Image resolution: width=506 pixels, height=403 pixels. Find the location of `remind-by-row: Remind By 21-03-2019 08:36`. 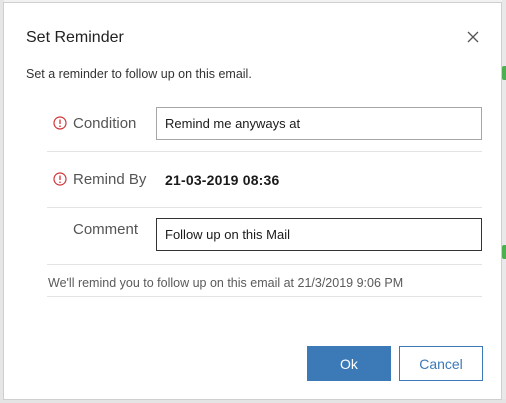

remind-by-row: Remind By 21-03-2019 08:36 is located at coordinates (264, 180).